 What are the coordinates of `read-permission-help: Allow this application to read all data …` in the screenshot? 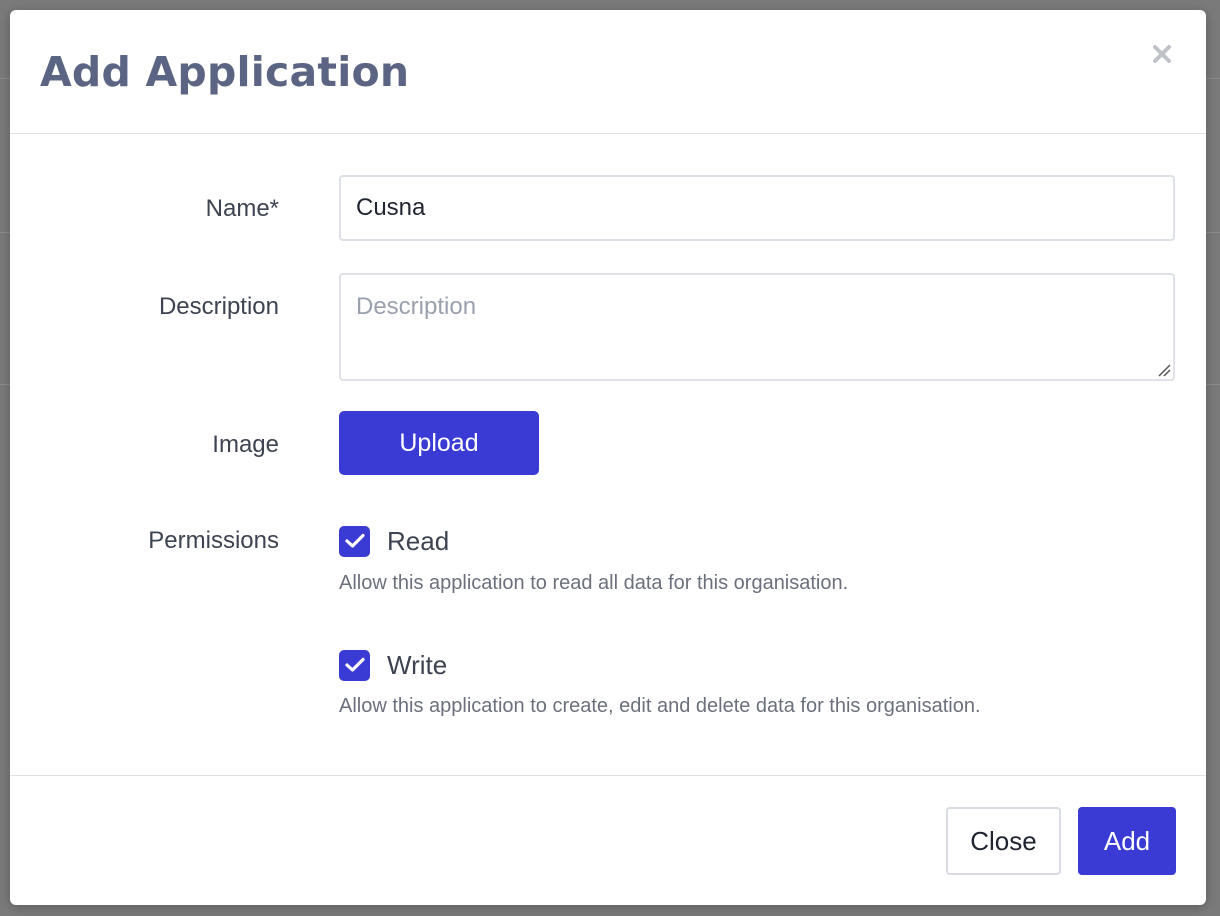 It's located at (594, 583).